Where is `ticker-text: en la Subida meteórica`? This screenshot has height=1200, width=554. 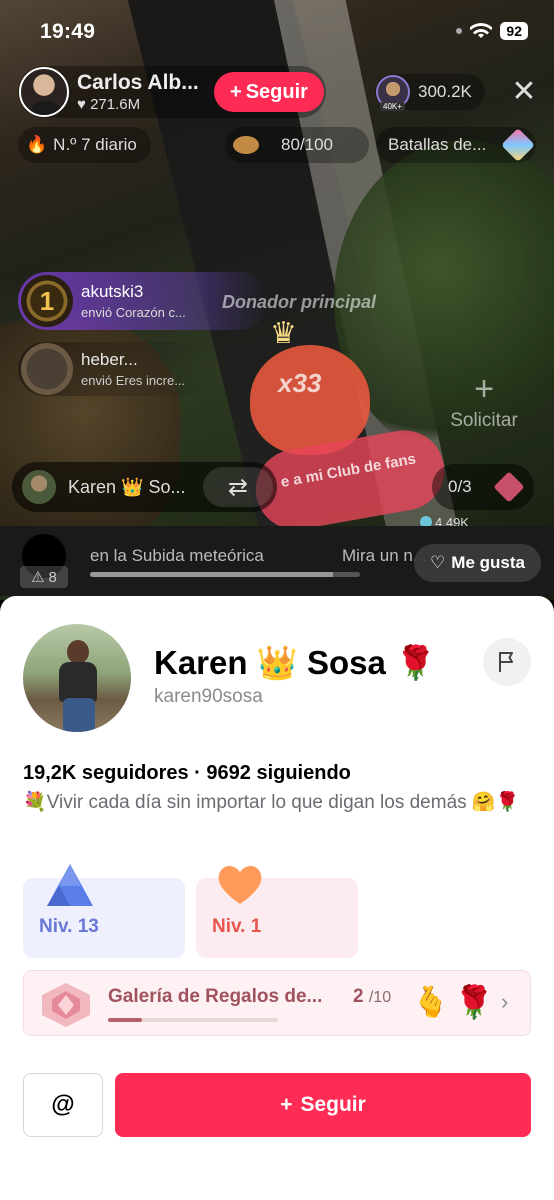
ticker-text: en la Subida meteórica is located at coordinates (177, 555).